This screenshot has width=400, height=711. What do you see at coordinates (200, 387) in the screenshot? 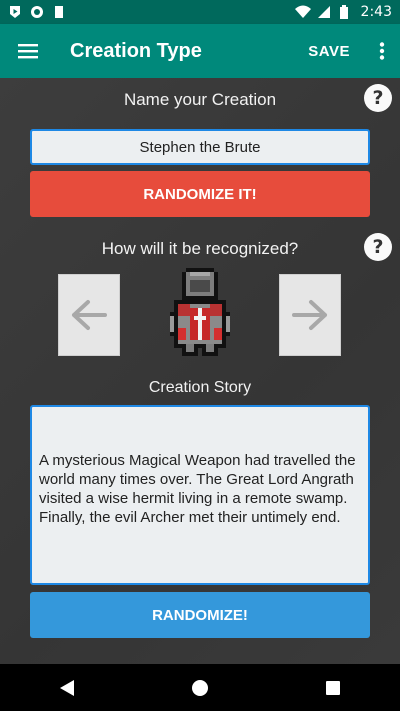
I see `story-heading: Creation Story` at bounding box center [200, 387].